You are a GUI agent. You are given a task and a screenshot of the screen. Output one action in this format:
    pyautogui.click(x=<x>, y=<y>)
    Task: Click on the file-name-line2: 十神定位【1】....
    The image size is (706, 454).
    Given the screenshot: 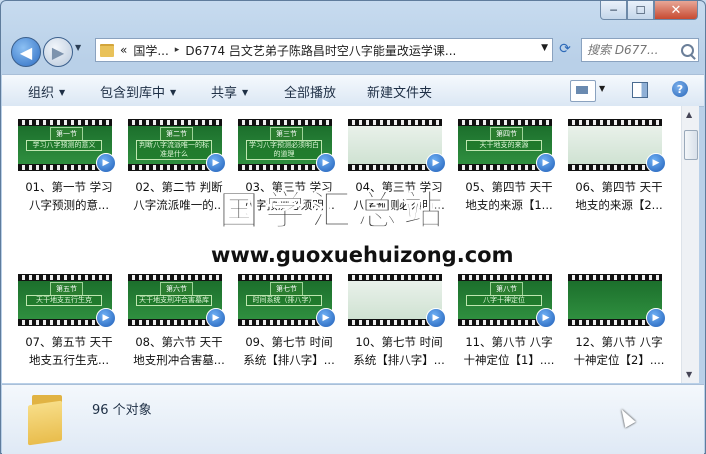 What is the action you would take?
    pyautogui.click(x=509, y=360)
    